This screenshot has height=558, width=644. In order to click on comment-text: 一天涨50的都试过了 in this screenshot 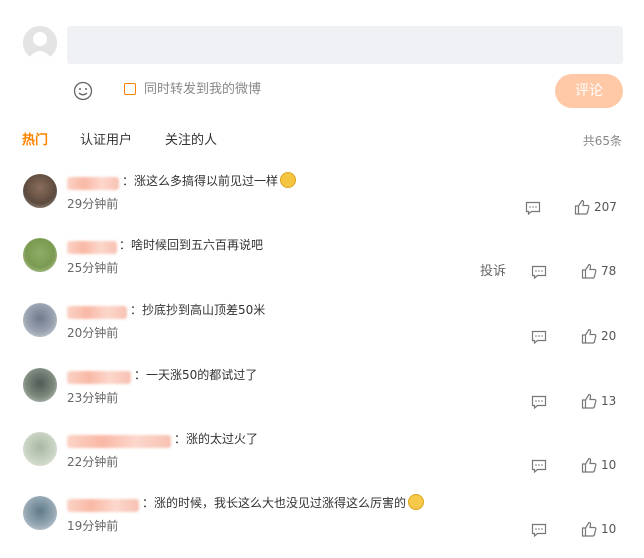, I will do `click(202, 375)`.